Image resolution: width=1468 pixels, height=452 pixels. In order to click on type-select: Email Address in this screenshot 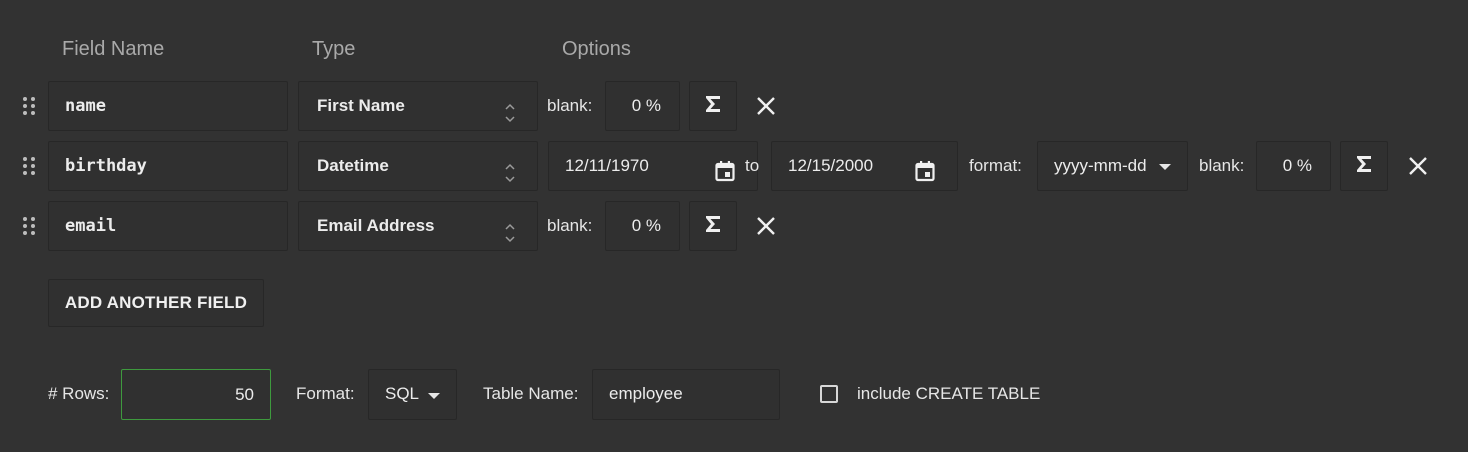, I will do `click(418, 226)`.